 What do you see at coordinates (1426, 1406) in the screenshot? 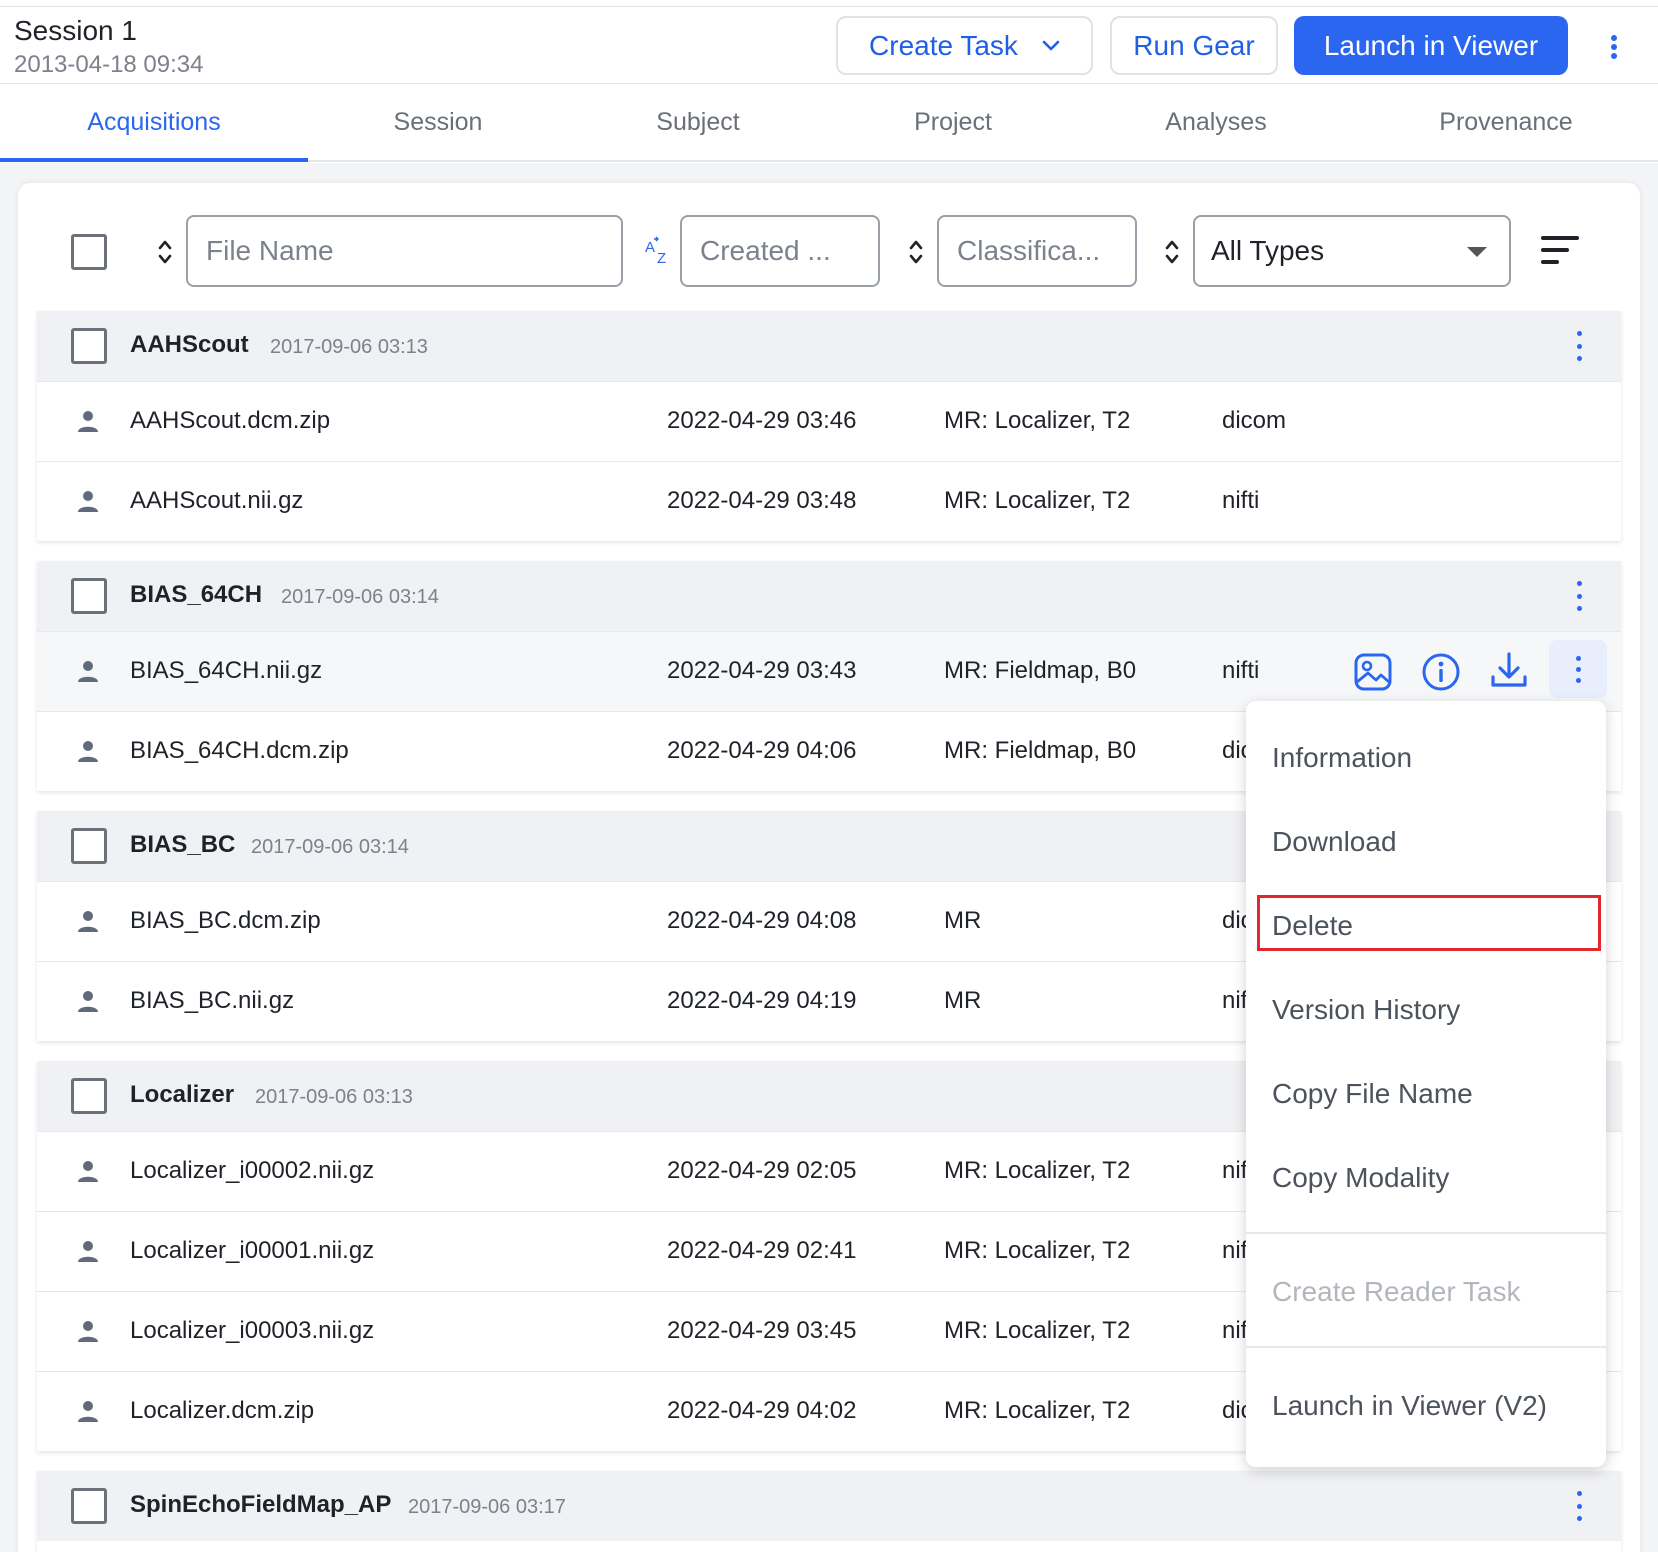
I see `menu-item-launch-in-viewer-v2: Launch in Viewer (V2)` at bounding box center [1426, 1406].